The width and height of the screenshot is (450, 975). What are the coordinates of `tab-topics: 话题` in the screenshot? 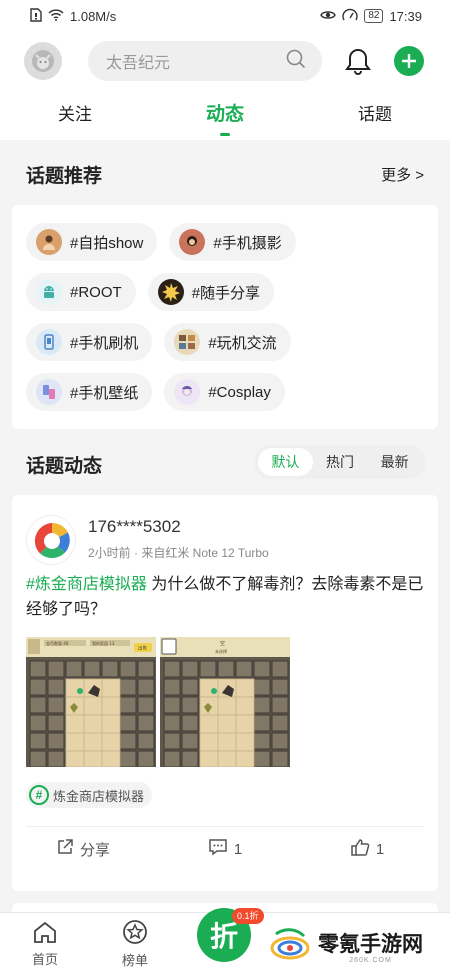 It's located at (375, 115).